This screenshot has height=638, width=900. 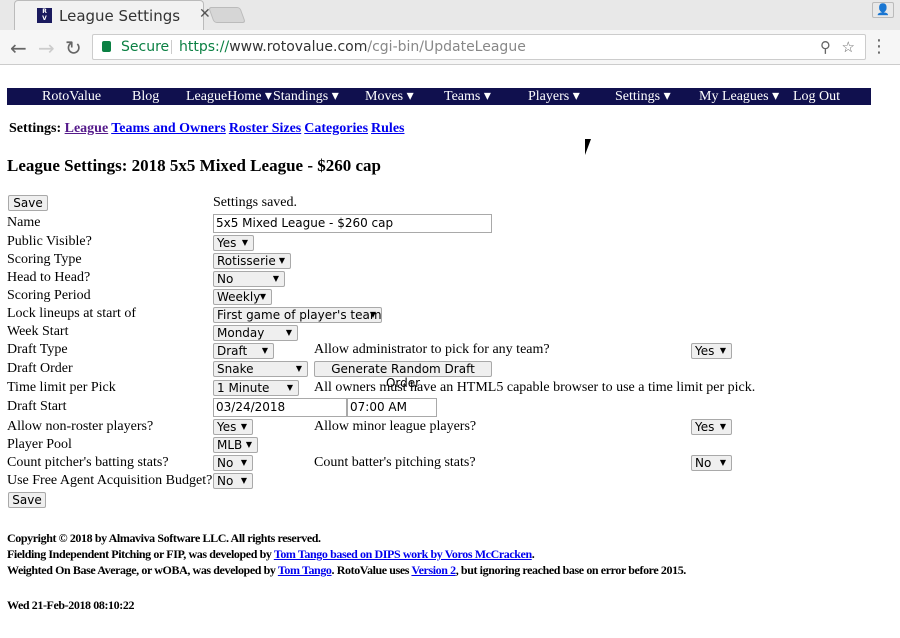 I want to click on secure-label: Secure, so click(x=145, y=47).